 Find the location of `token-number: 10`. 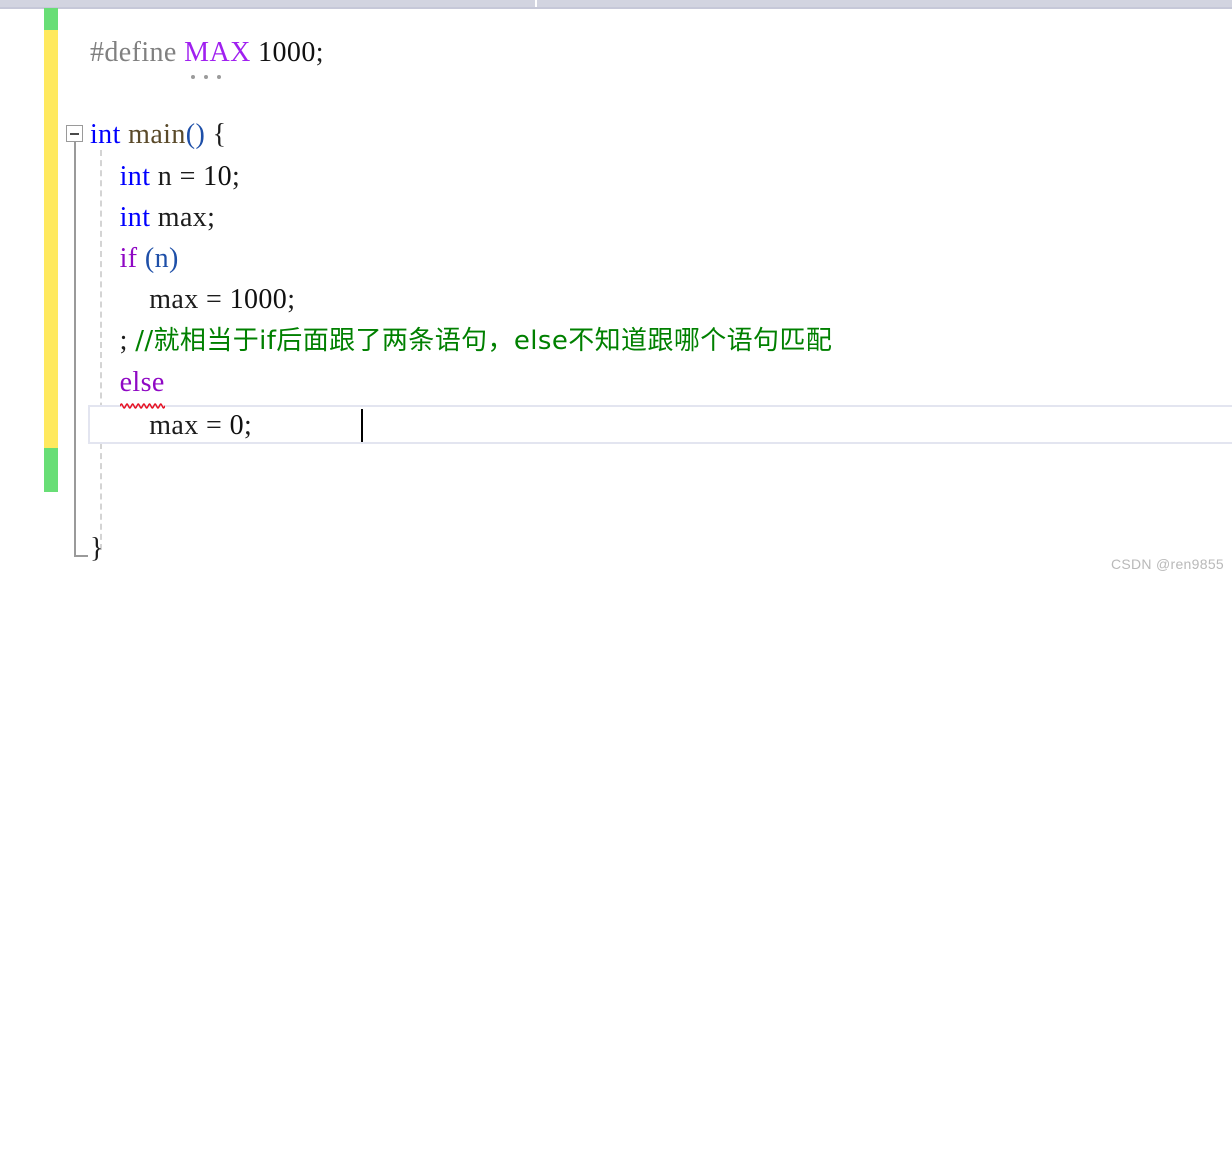

token-number: 10 is located at coordinates (217, 176).